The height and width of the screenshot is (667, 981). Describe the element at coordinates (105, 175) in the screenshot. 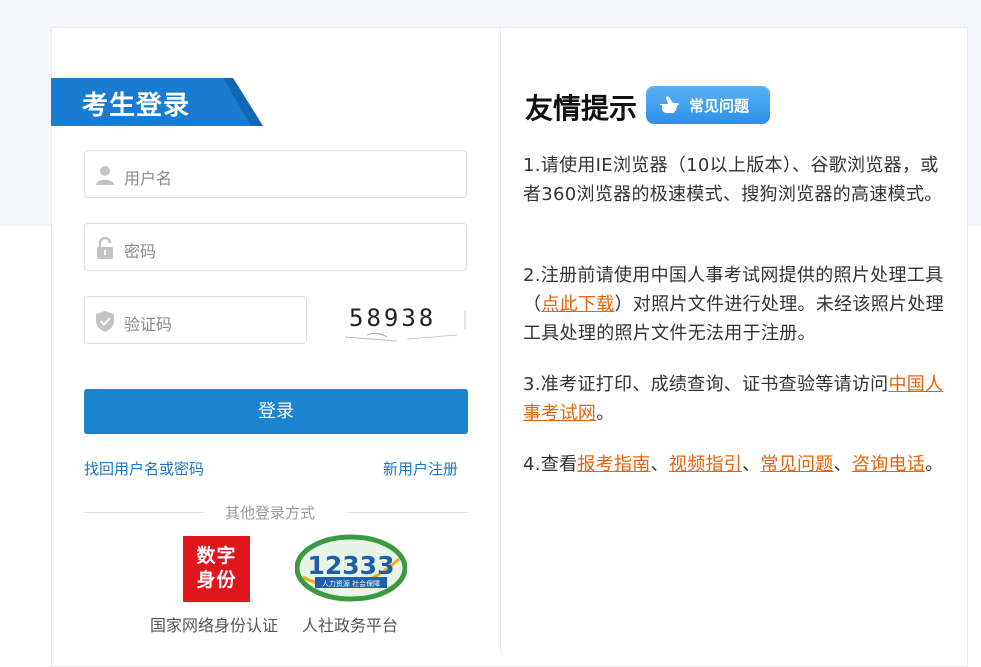

I see `user-icon` at that location.